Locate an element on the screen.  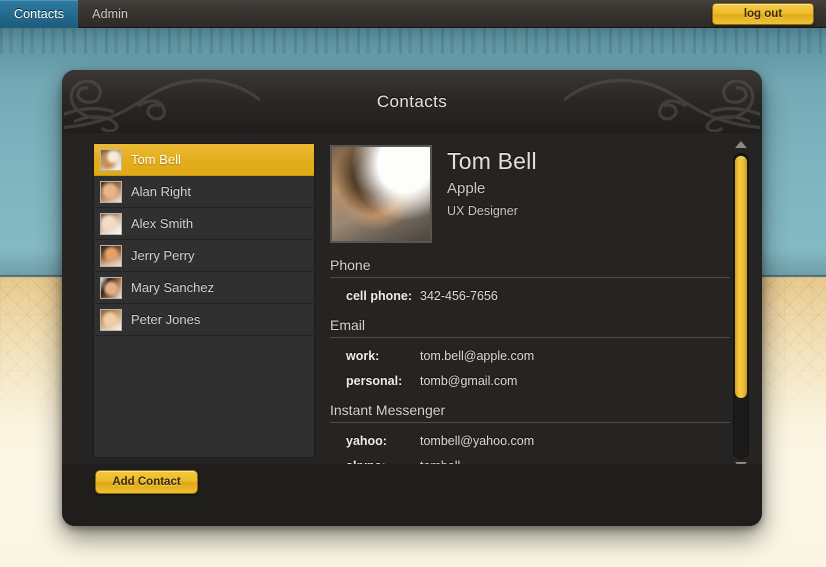
field-email-personal: personal: tomb@gmail.com is located at coordinates (530, 381).